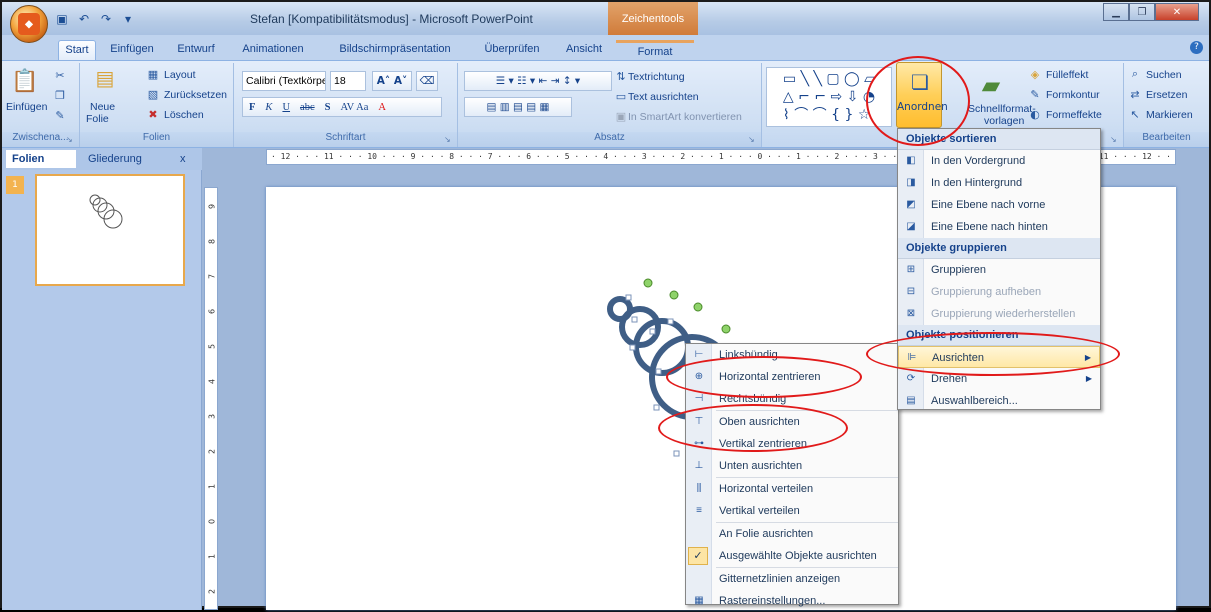 The width and height of the screenshot is (1211, 612). What do you see at coordinates (999, 357) in the screenshot?
I see `menu-item-align: ⊫ Ausrichten ▶` at bounding box center [999, 357].